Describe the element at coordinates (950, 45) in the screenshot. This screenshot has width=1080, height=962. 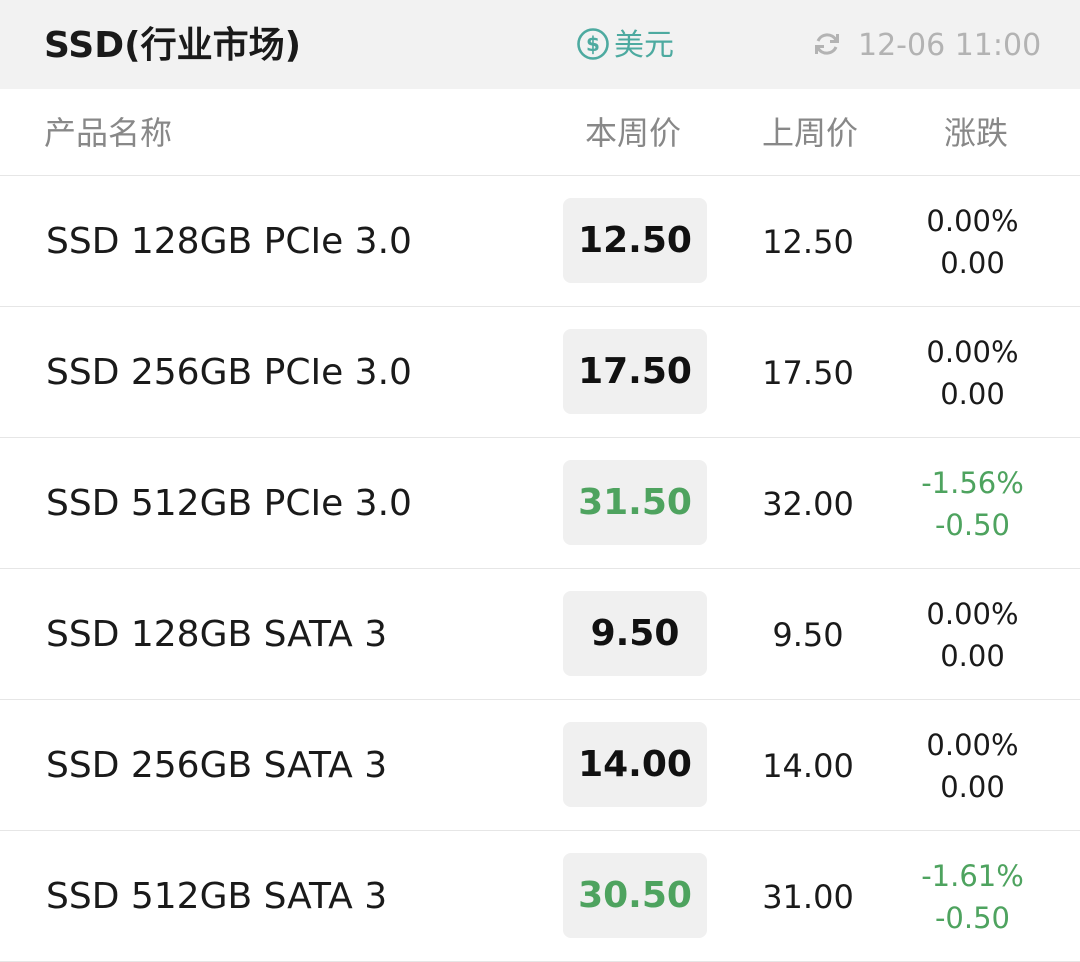
I see `update-timestamp: 12-06 11:00` at that location.